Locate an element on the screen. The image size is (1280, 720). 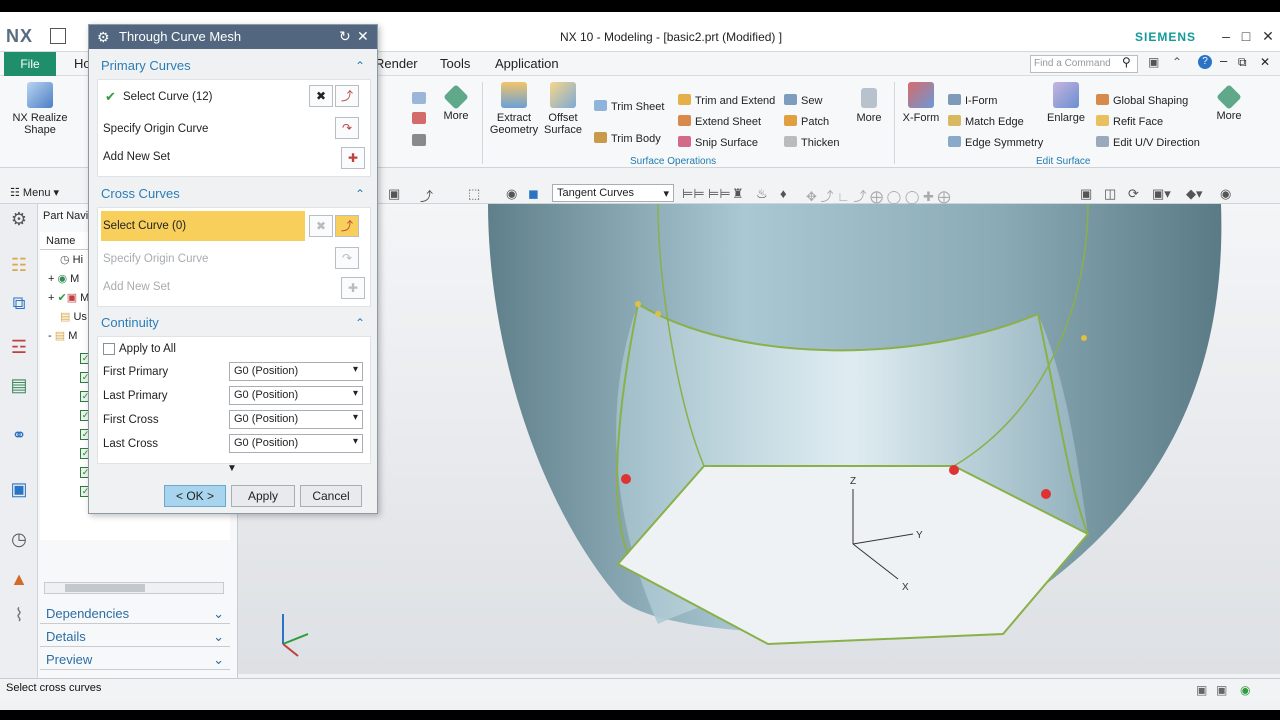
collapse-ribbon-icon: ⌃ is located at coordinates (1177, 62).